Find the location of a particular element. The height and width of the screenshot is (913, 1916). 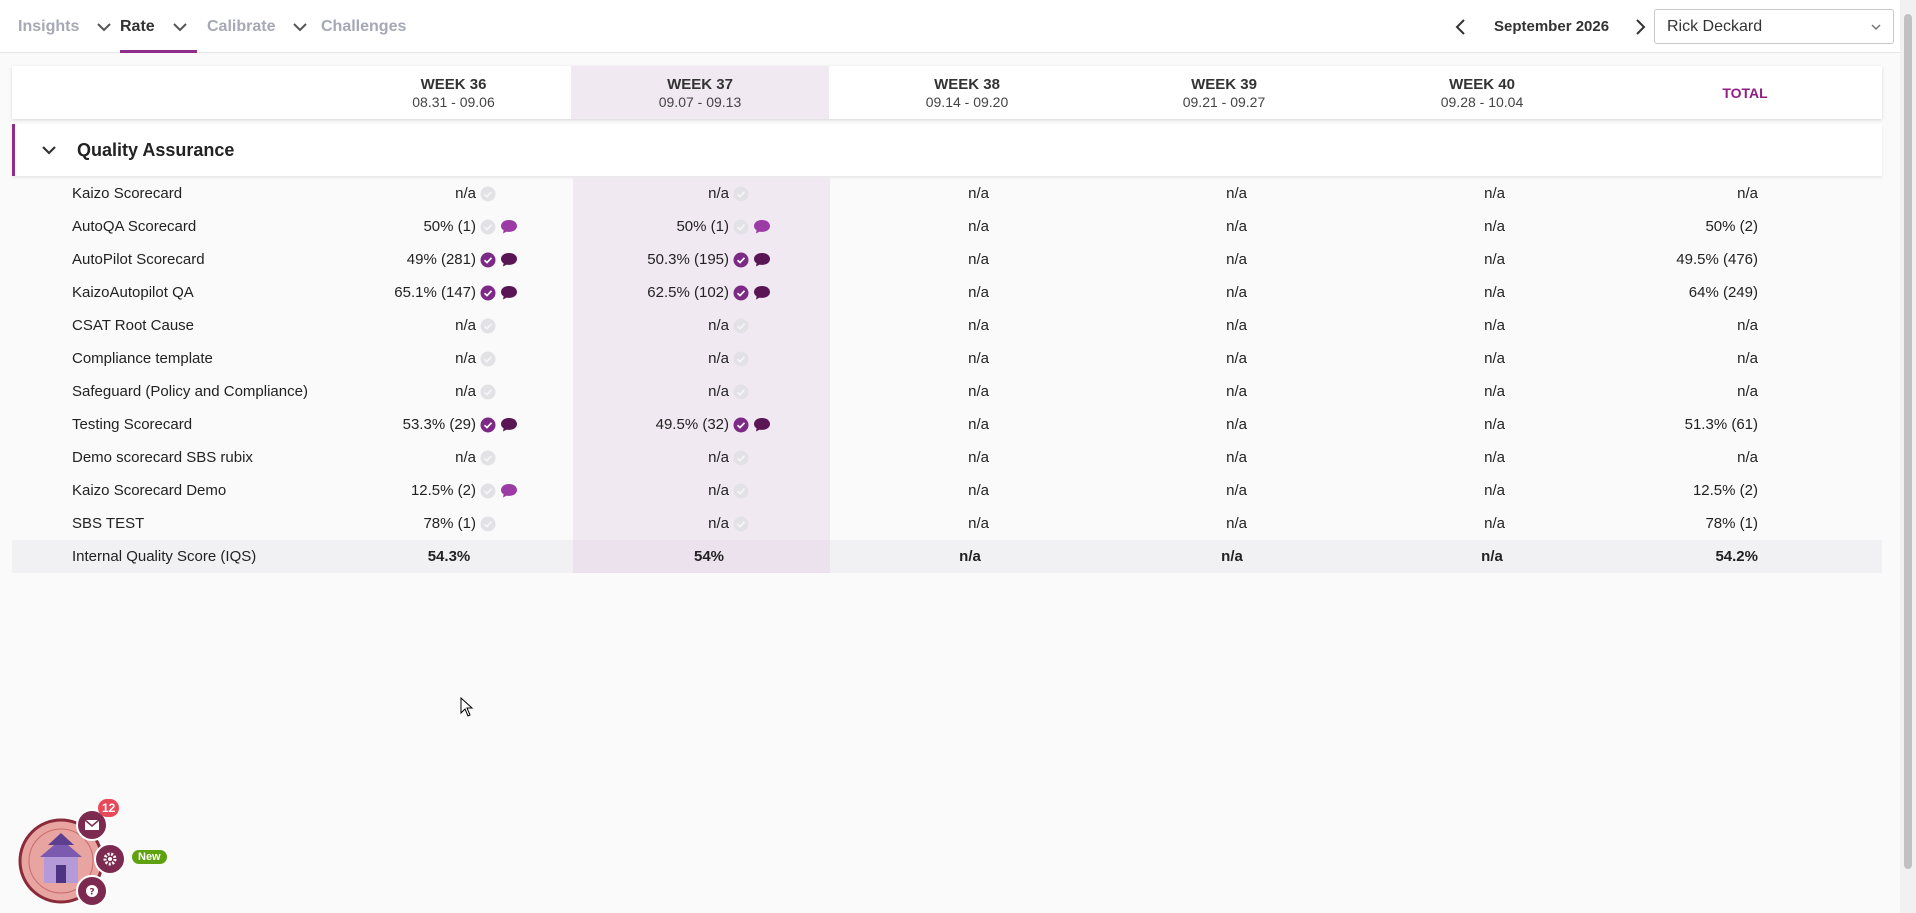

scorecard-name: KaizoAutopilot QA is located at coordinates (133, 292).